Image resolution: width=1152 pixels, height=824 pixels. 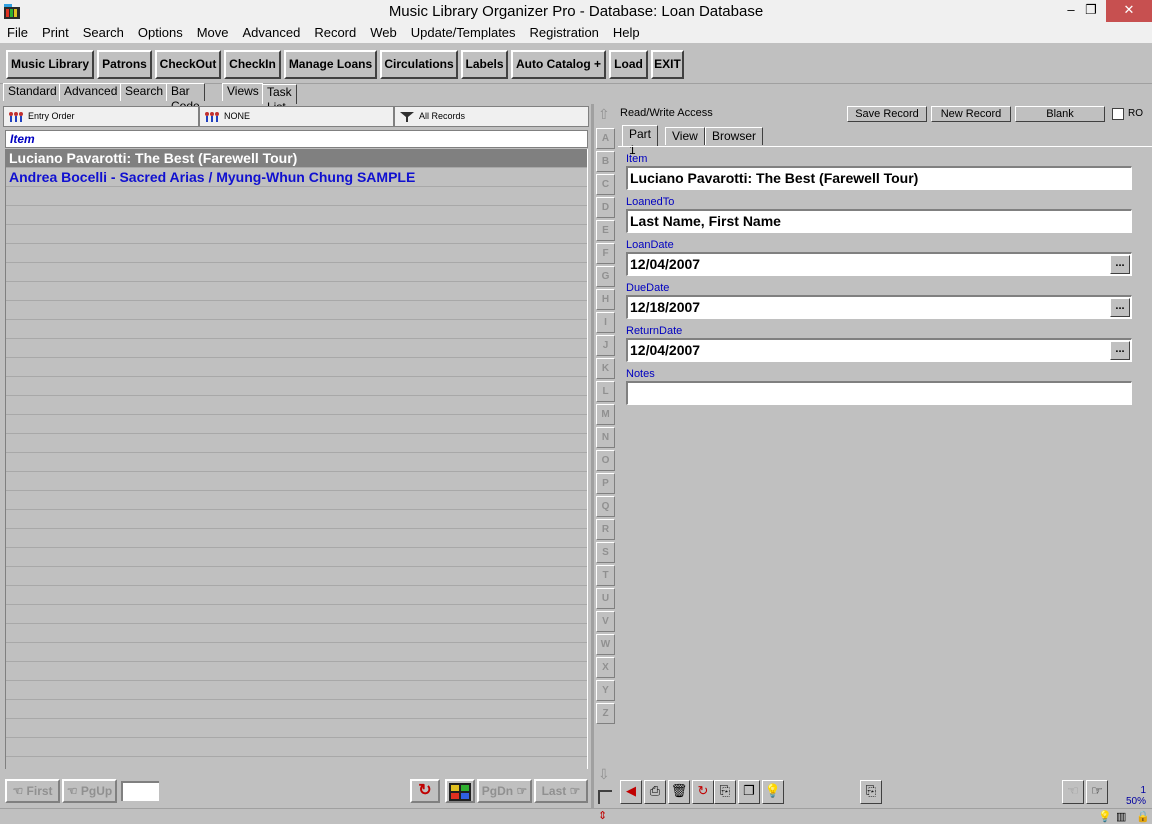 What do you see at coordinates (605, 230) in the screenshot?
I see `alpha-index-e: E` at bounding box center [605, 230].